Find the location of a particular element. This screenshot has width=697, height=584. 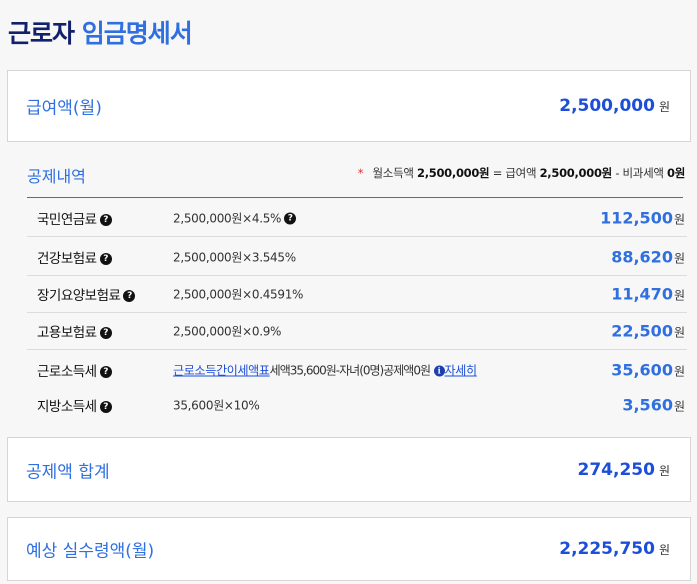

summary-star: * is located at coordinates (360, 173).